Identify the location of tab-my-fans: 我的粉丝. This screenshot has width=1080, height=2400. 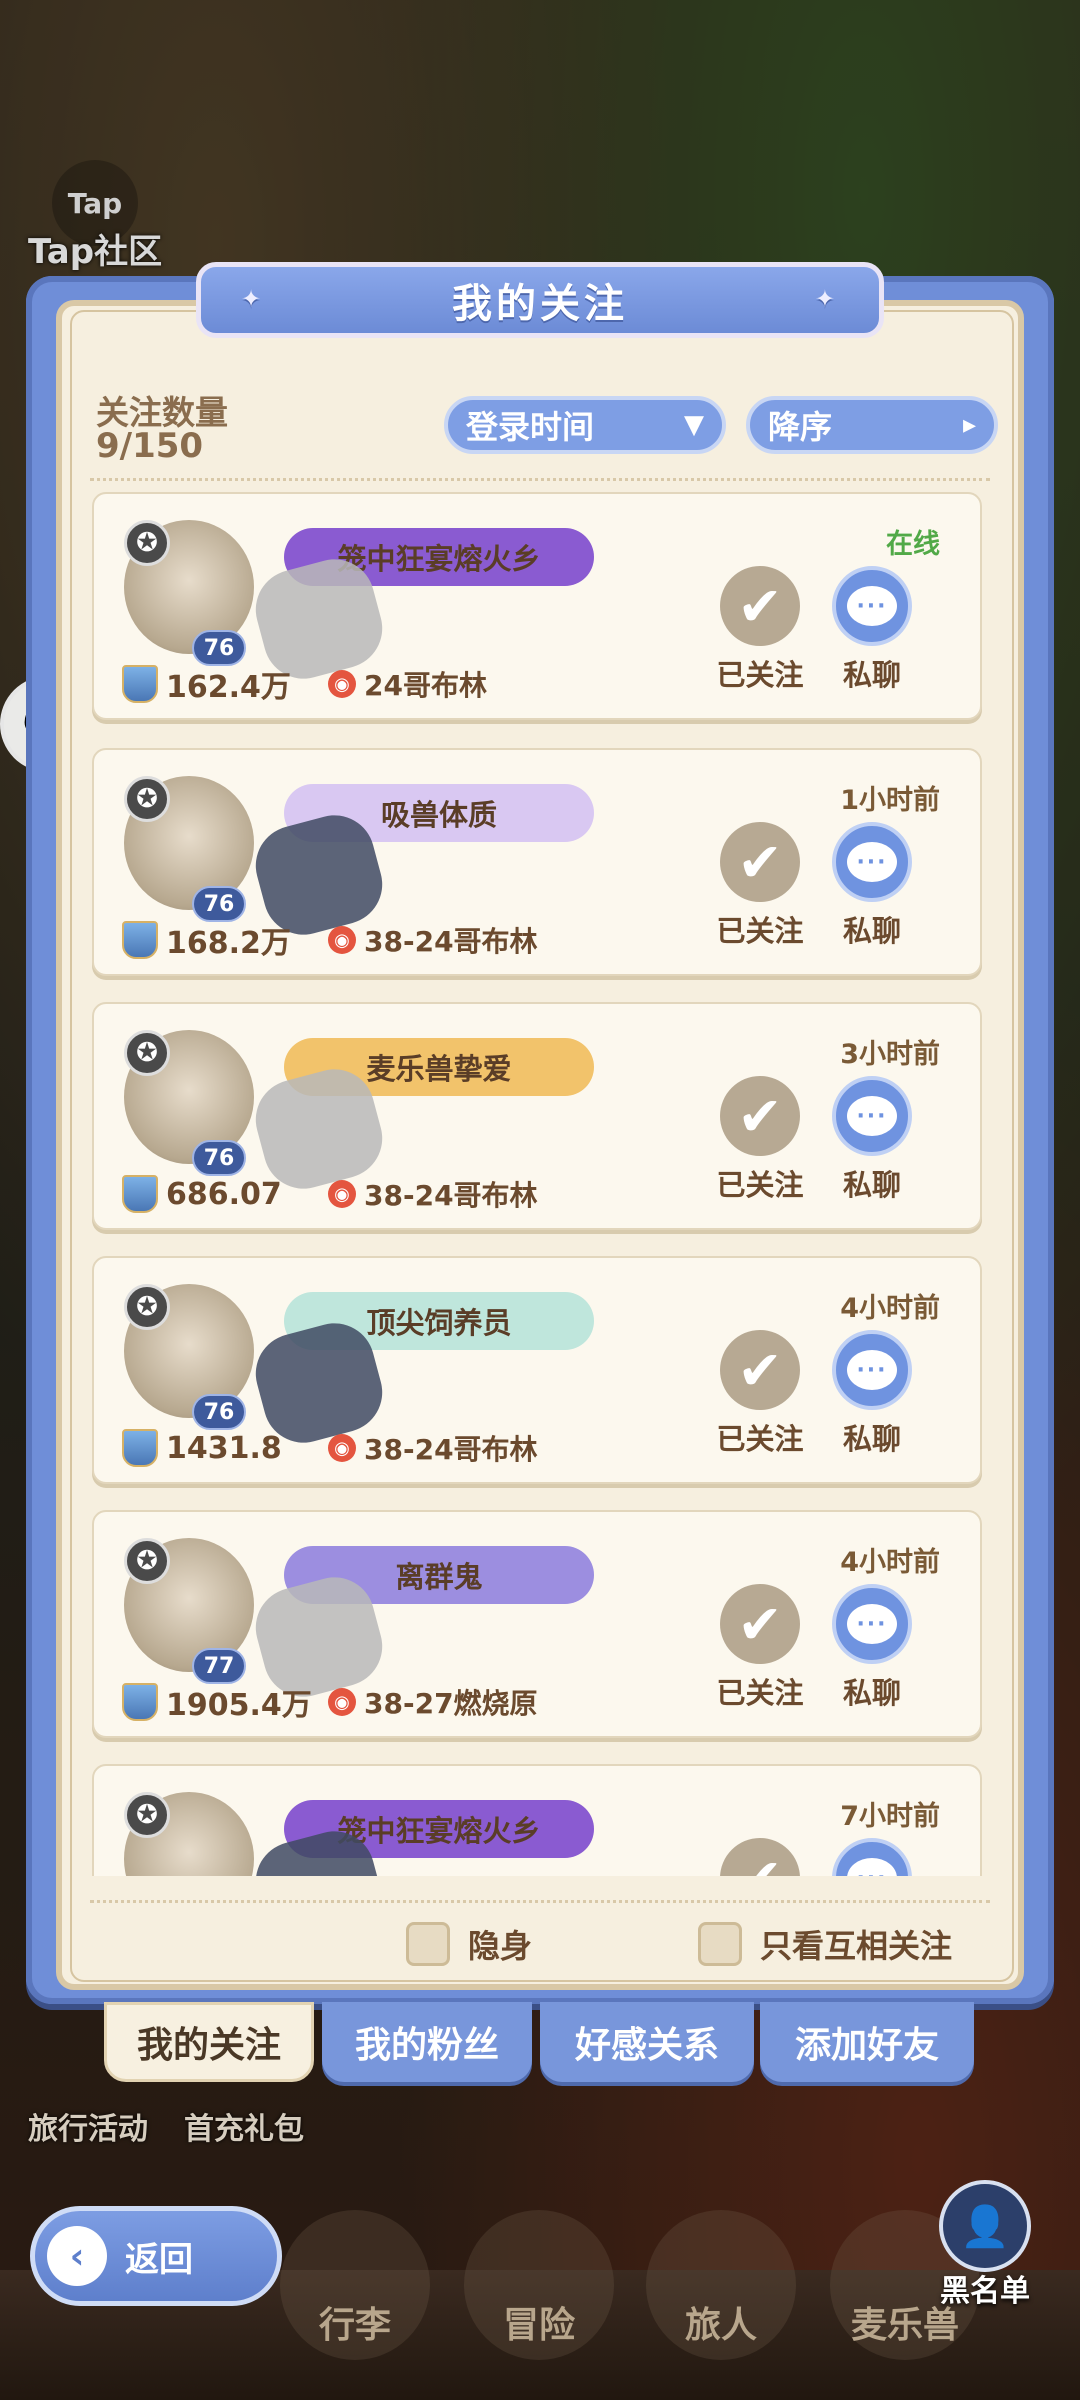
(427, 2042).